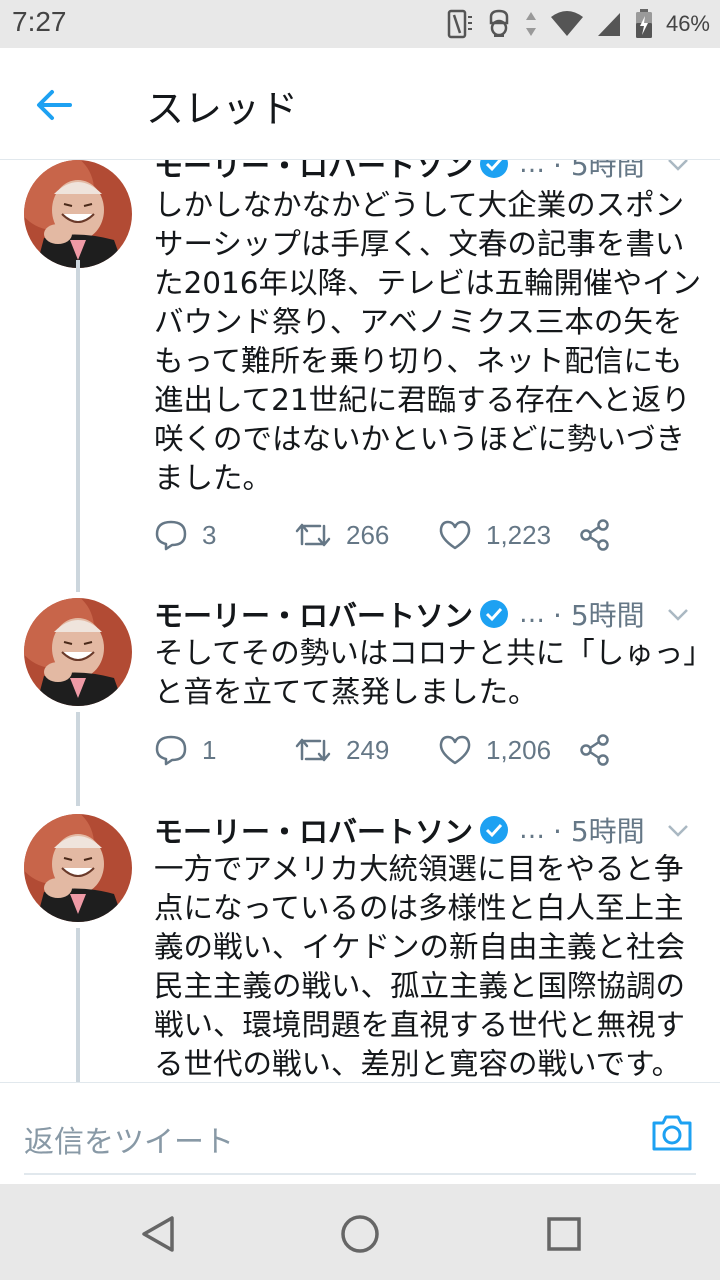 This screenshot has width=720, height=1280. Describe the element at coordinates (609, 24) in the screenshot. I see `cell-signal-icon` at that location.